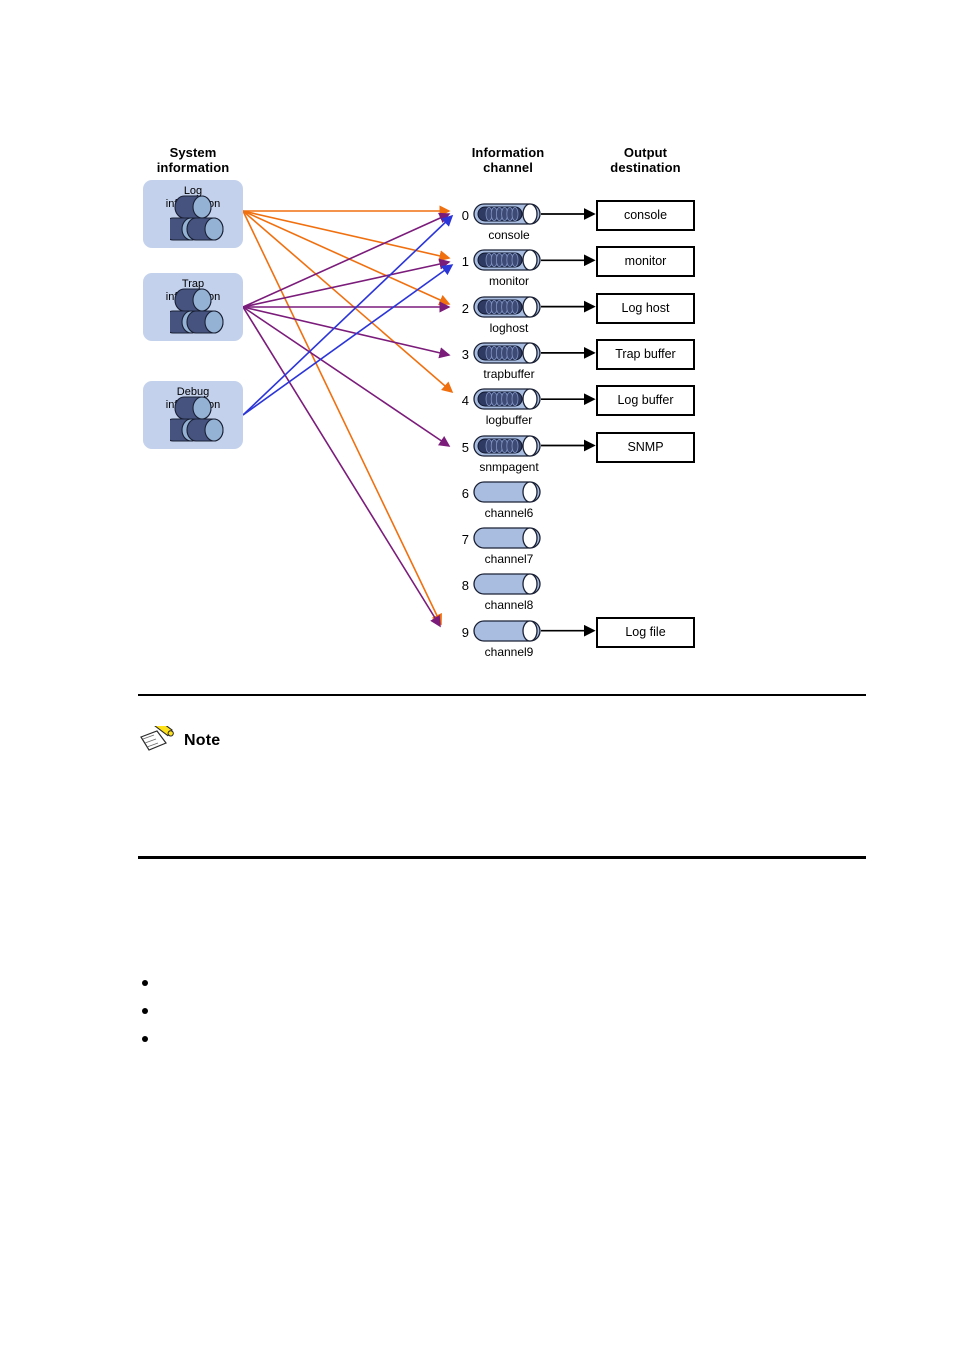  What do you see at coordinates (645, 215) in the screenshot?
I see `destination-box-console: console` at bounding box center [645, 215].